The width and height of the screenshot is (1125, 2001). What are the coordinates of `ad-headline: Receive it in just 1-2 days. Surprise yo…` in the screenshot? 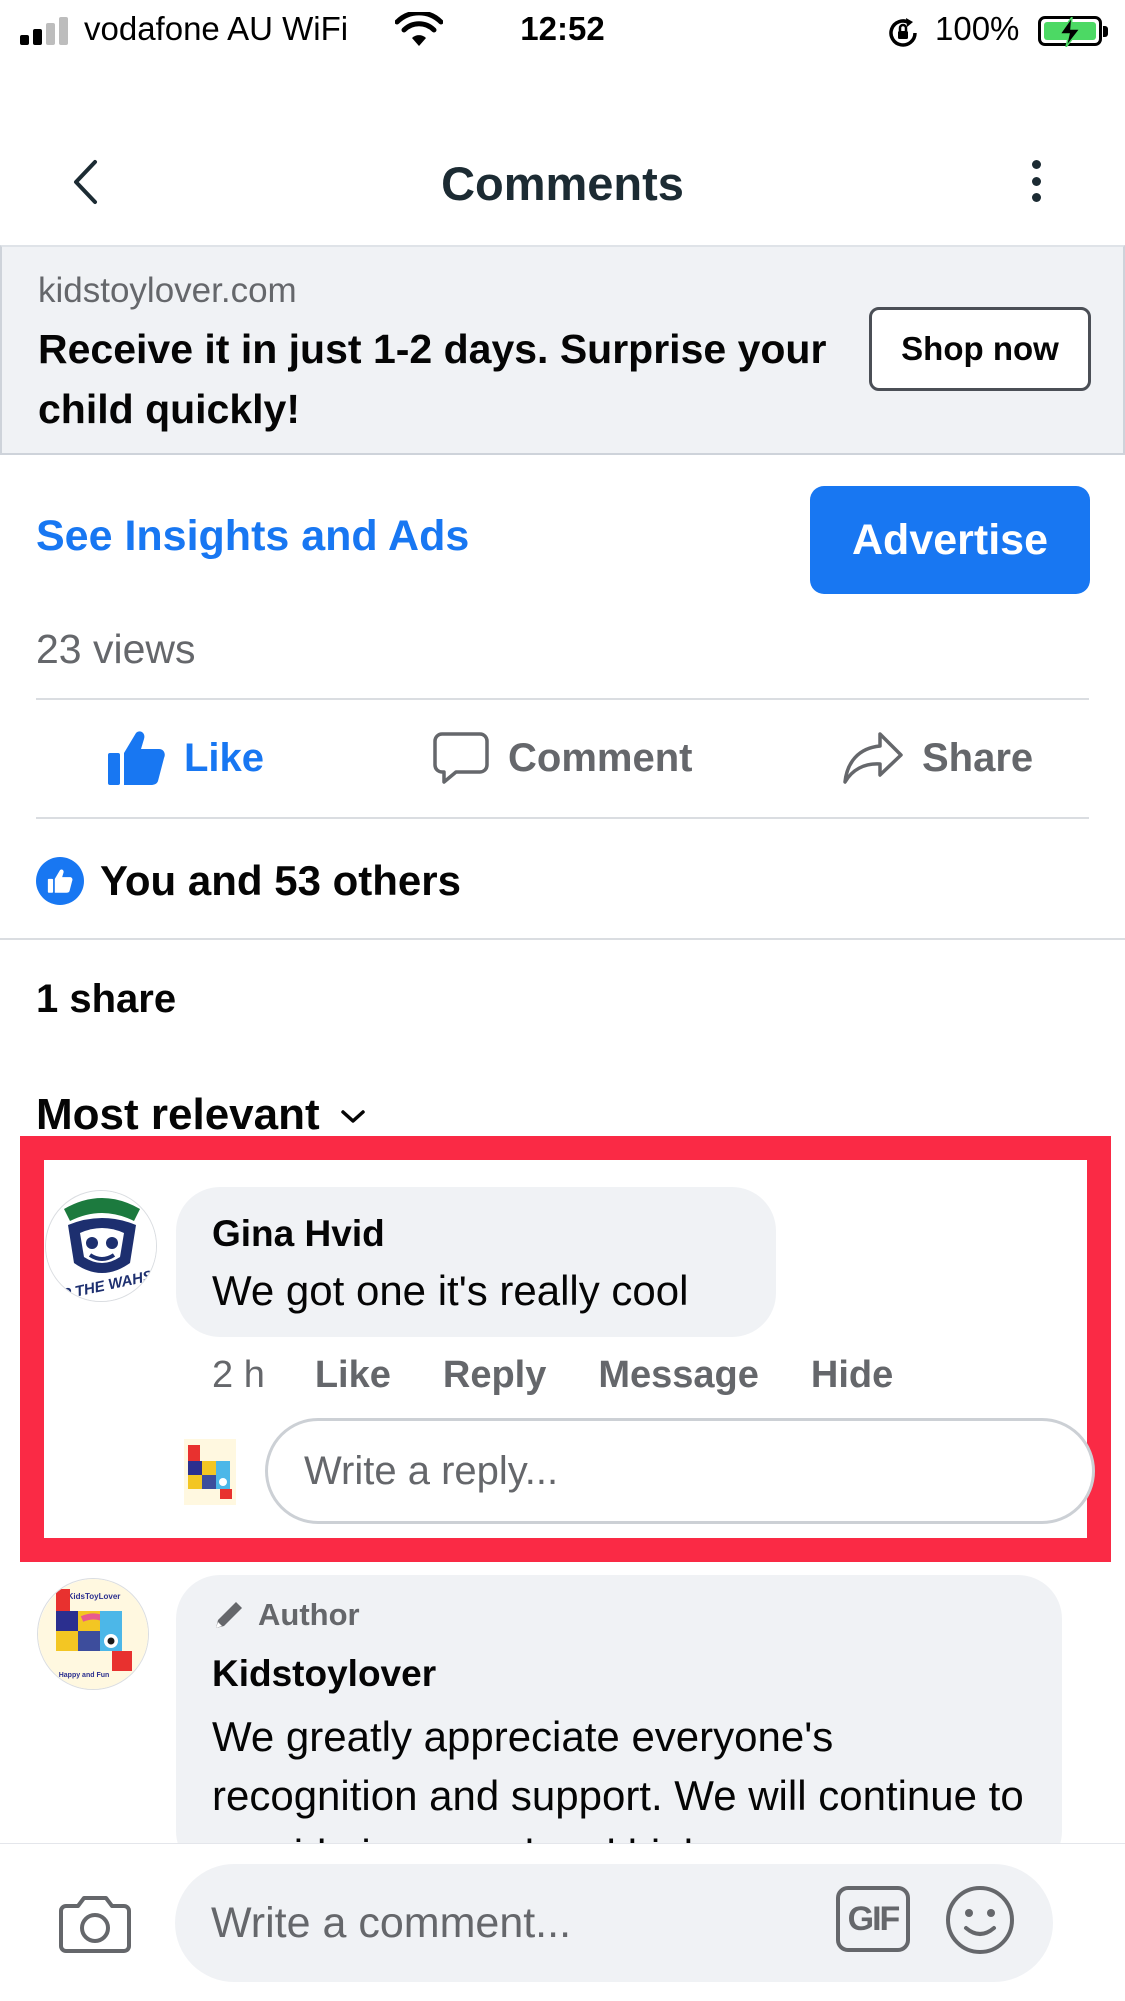 It's located at (432, 379).